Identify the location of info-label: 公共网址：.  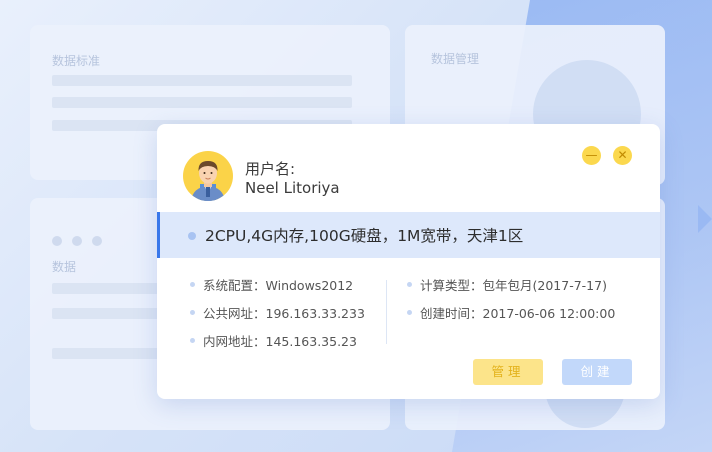
(234, 313).